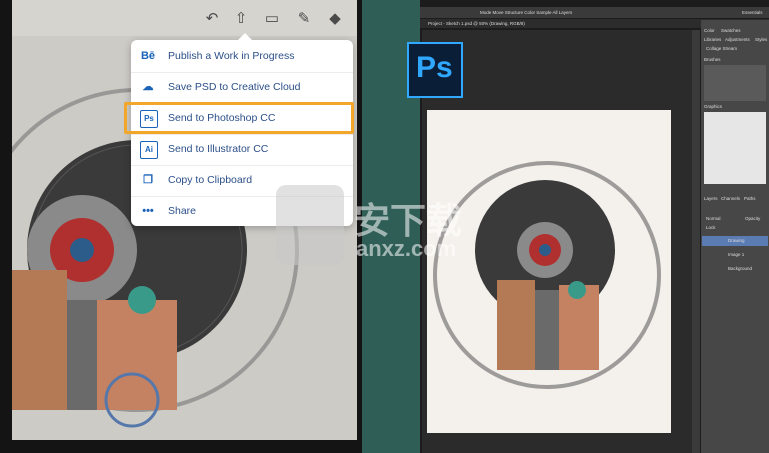 The width and height of the screenshot is (769, 453). Describe the element at coordinates (234, 87) in the screenshot. I see `menu-item-label: Save PSD to Creative Cloud` at that location.